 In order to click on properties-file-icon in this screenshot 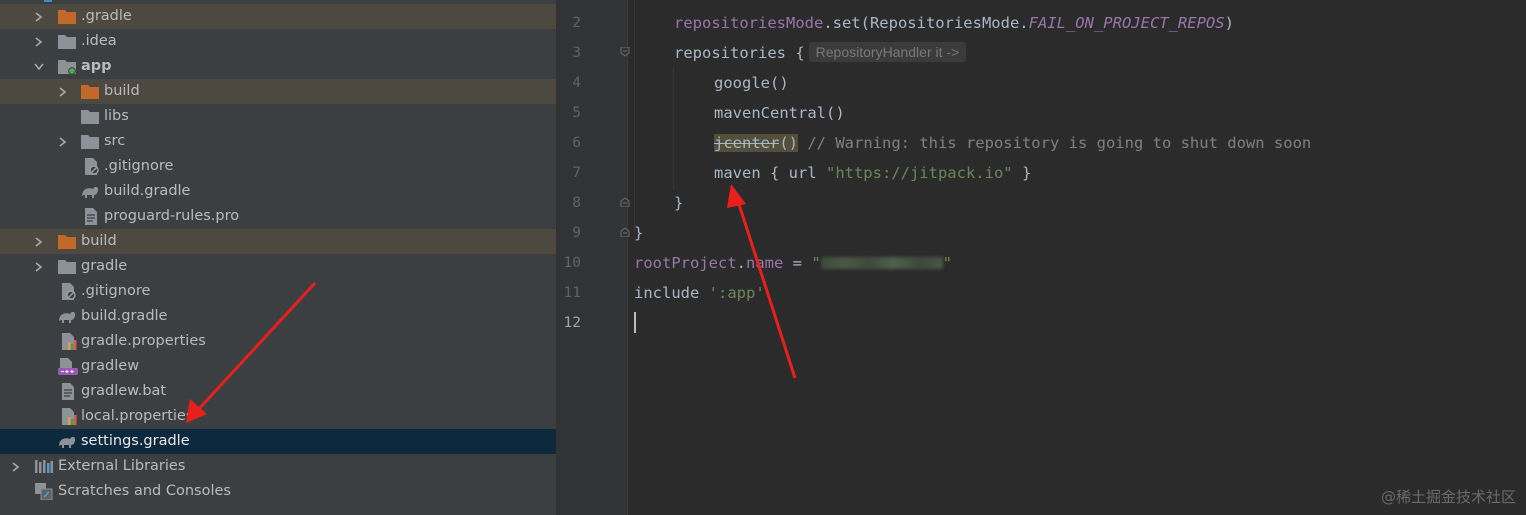, I will do `click(69, 416)`.